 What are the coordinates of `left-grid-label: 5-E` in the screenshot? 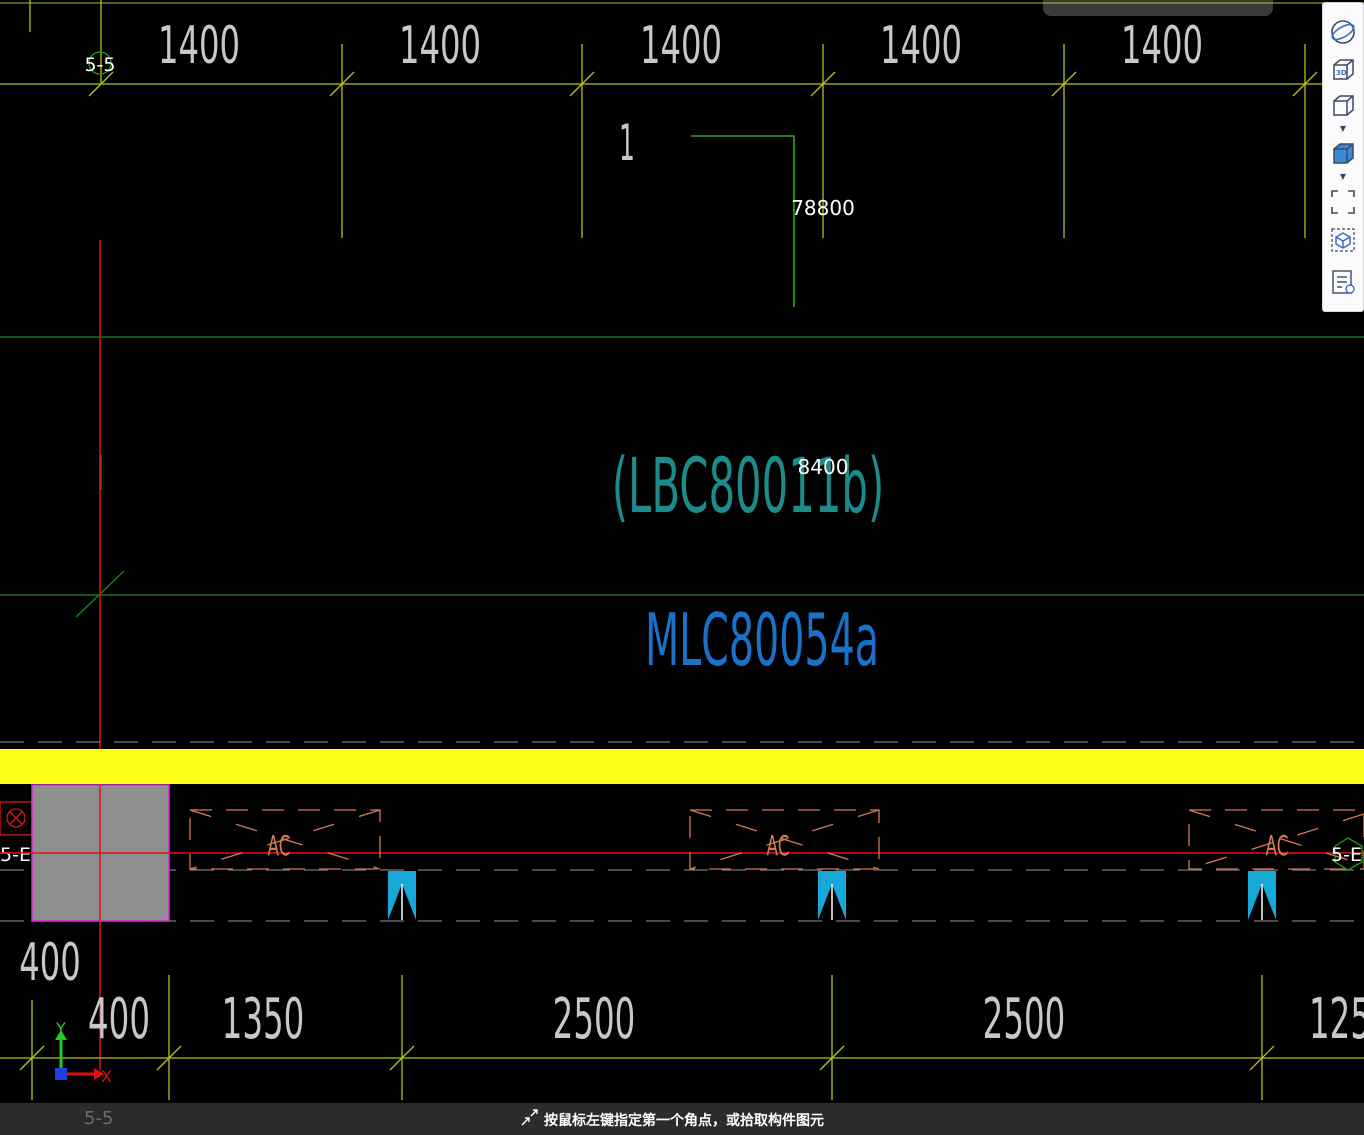 It's located at (15, 855).